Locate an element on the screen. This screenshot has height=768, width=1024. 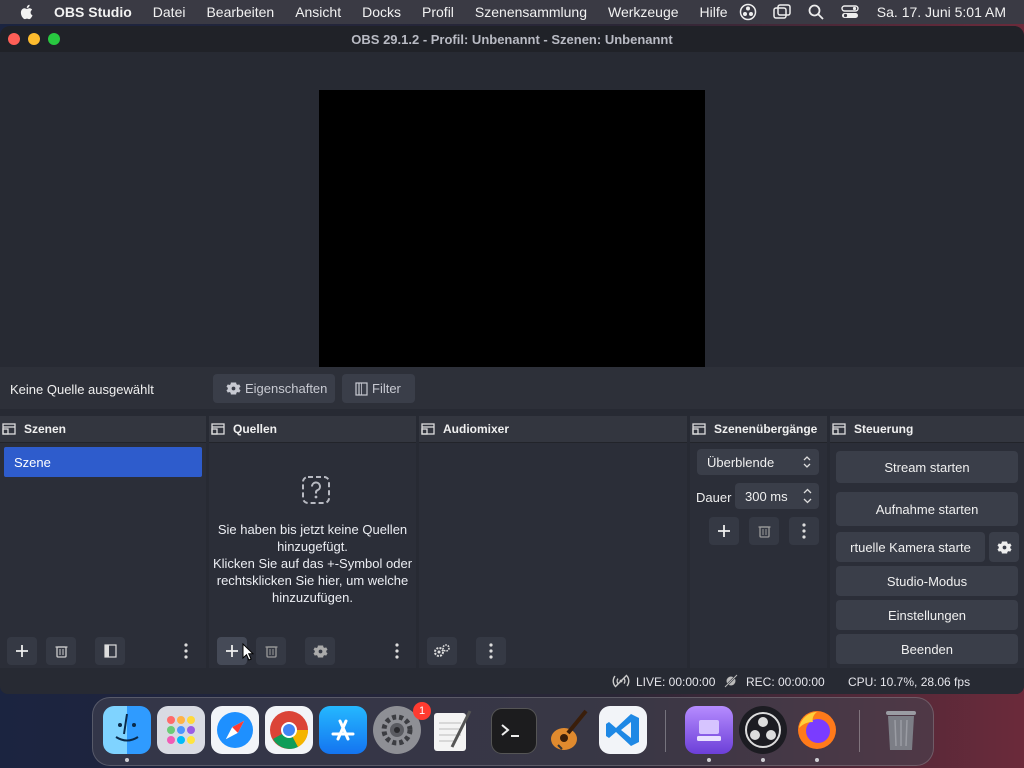
maximize-window-button is located at coordinates (54, 39).